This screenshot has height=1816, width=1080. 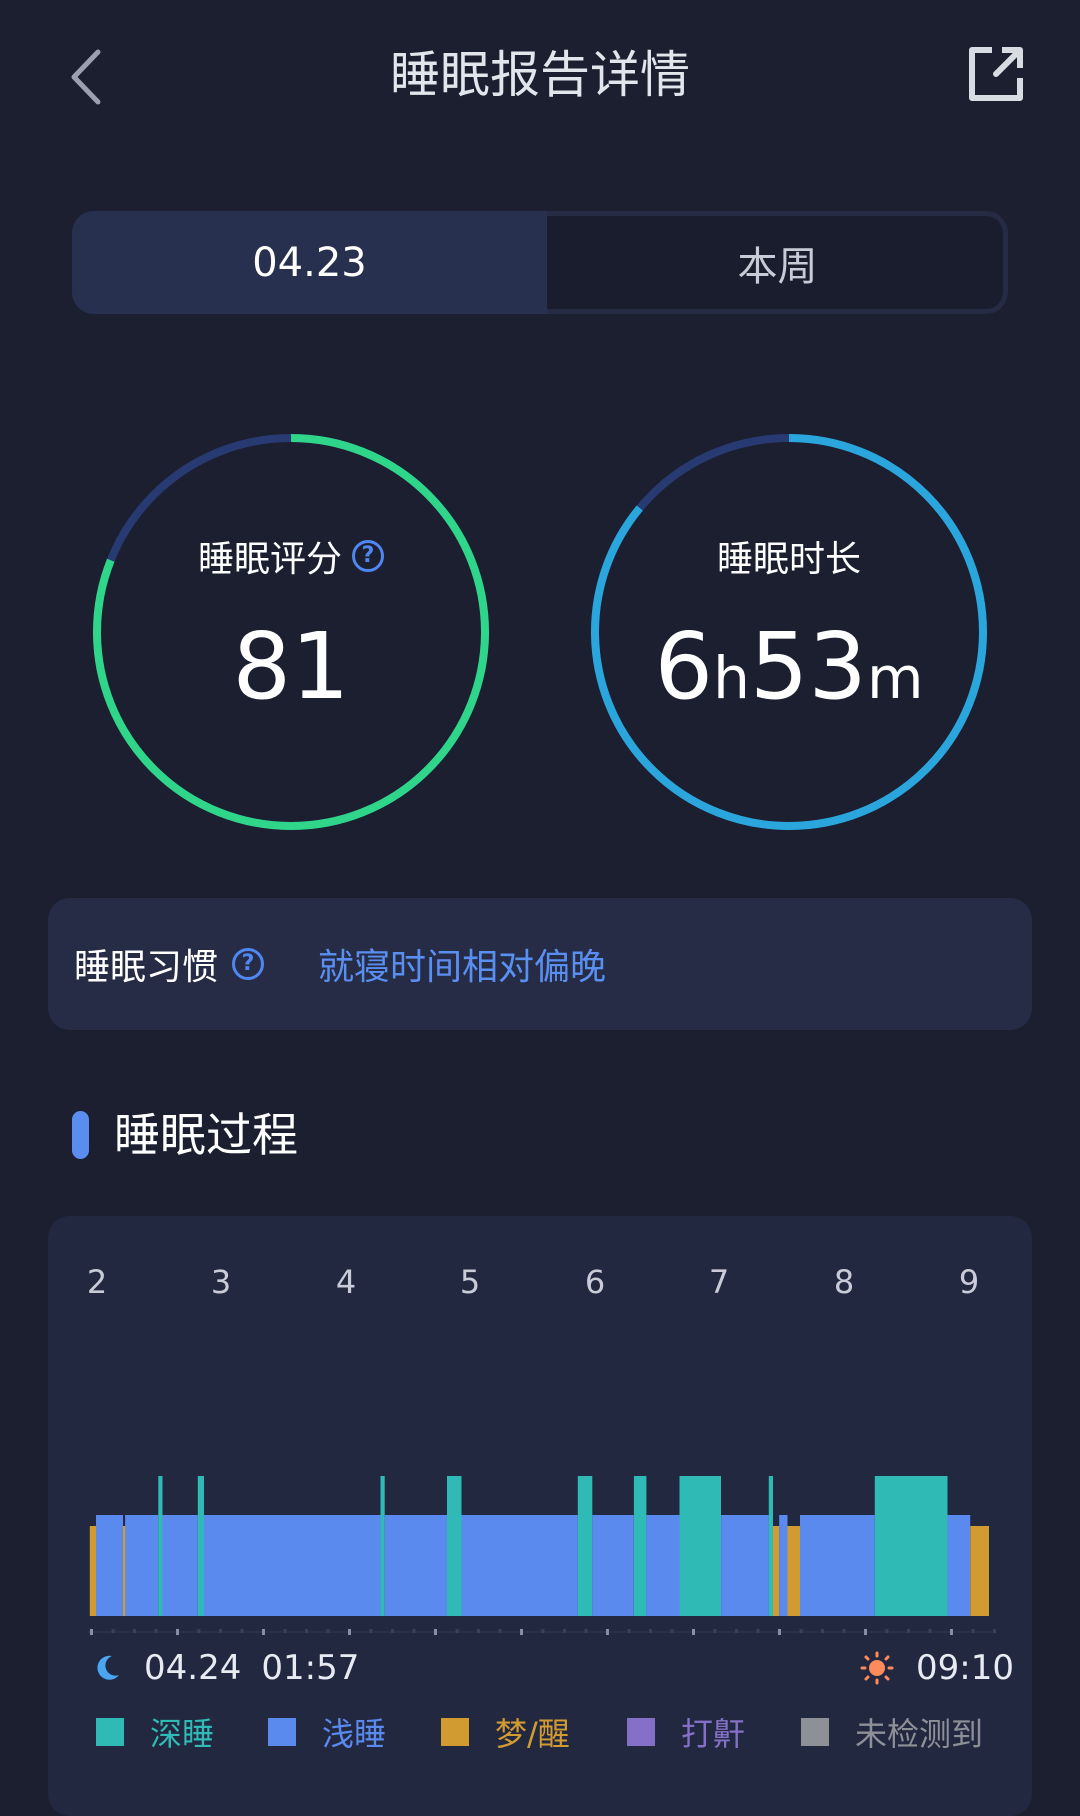 What do you see at coordinates (684, 666) in the screenshot?
I see `duration-hours: 6` at bounding box center [684, 666].